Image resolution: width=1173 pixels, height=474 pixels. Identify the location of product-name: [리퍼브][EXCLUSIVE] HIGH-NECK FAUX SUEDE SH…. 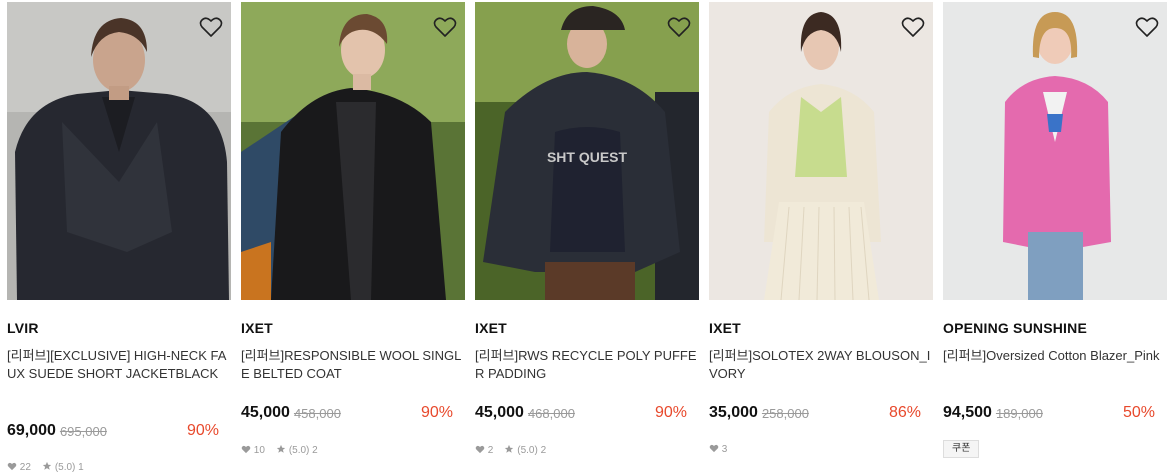
(118, 365).